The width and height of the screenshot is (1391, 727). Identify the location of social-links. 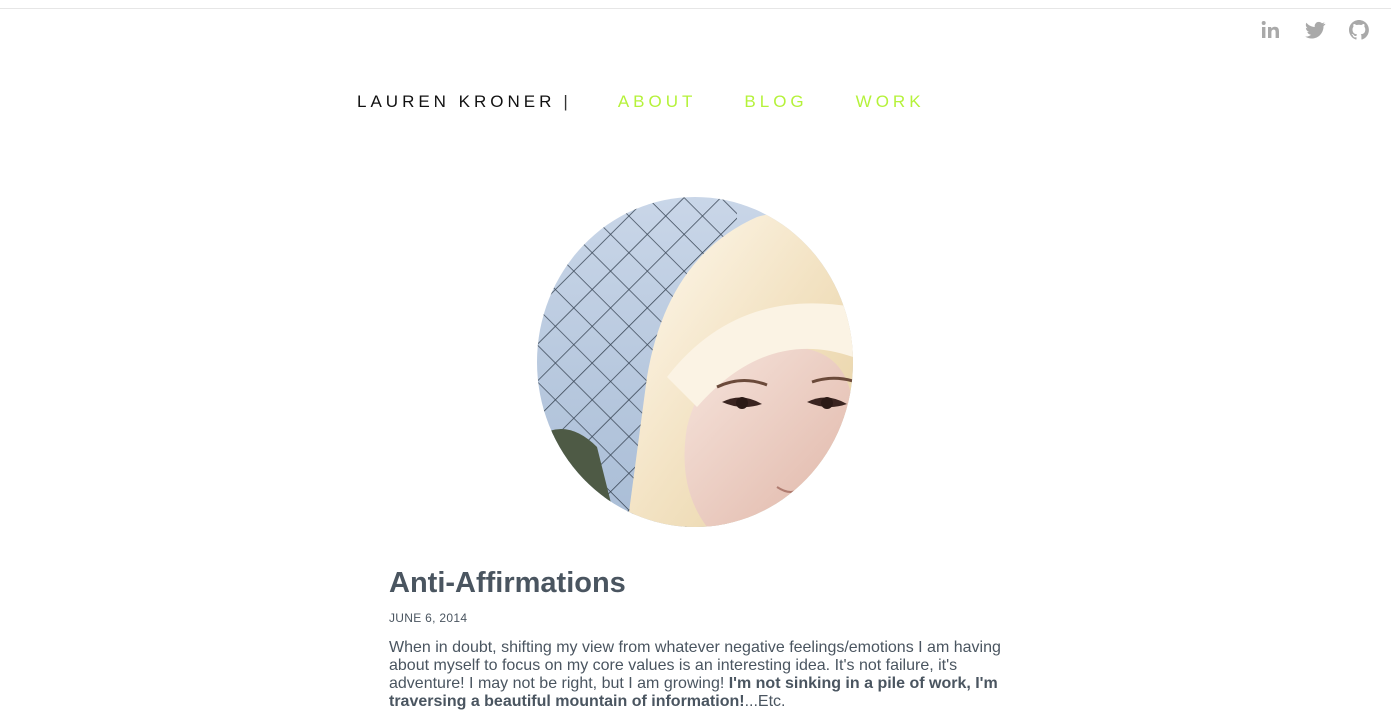
(1315, 30).